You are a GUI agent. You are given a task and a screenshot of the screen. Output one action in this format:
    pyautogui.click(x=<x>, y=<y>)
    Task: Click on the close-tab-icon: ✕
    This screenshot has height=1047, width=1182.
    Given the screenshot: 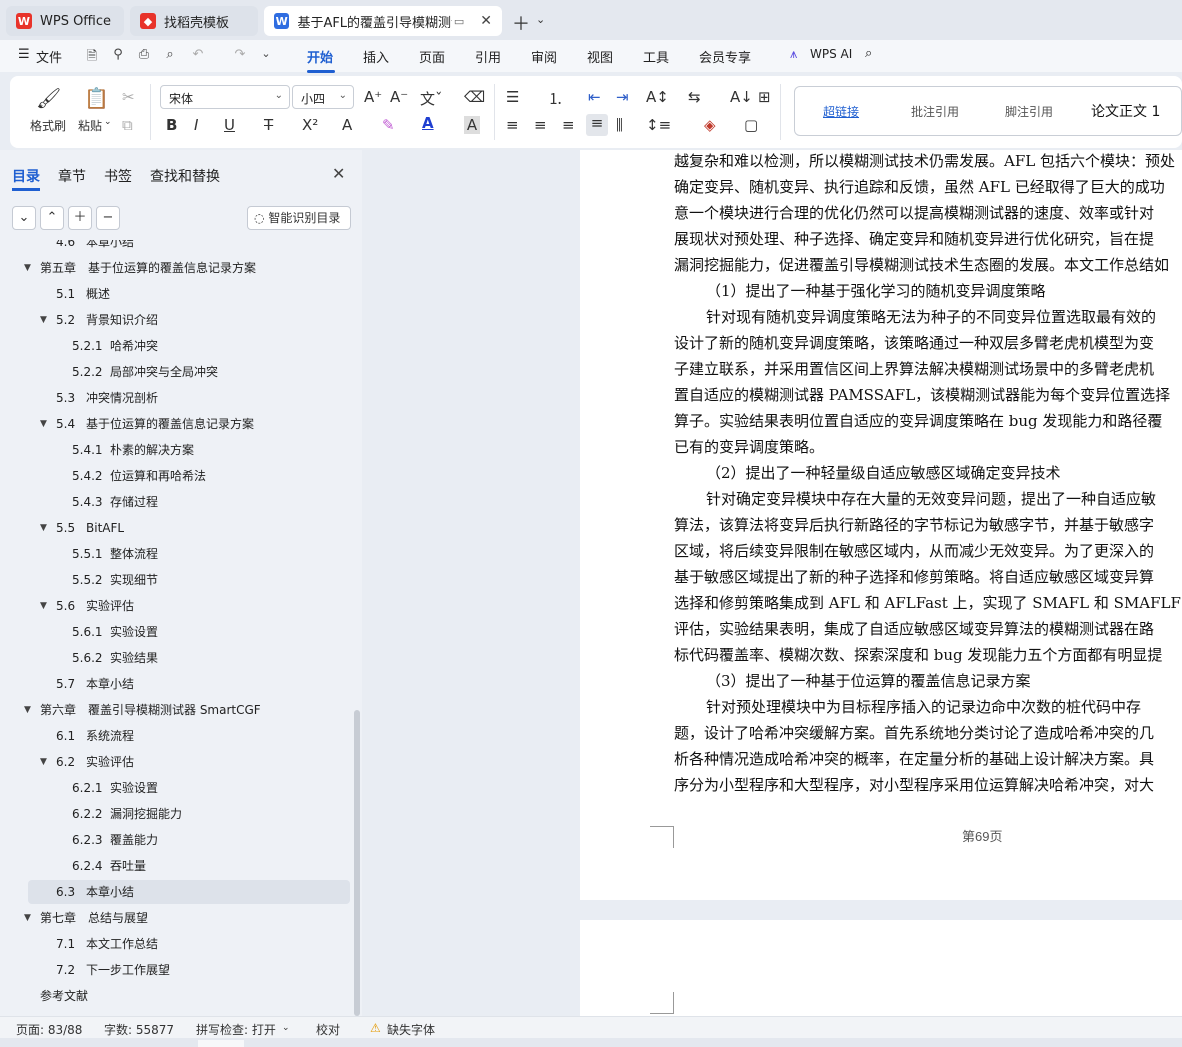 What is the action you would take?
    pyautogui.click(x=486, y=21)
    